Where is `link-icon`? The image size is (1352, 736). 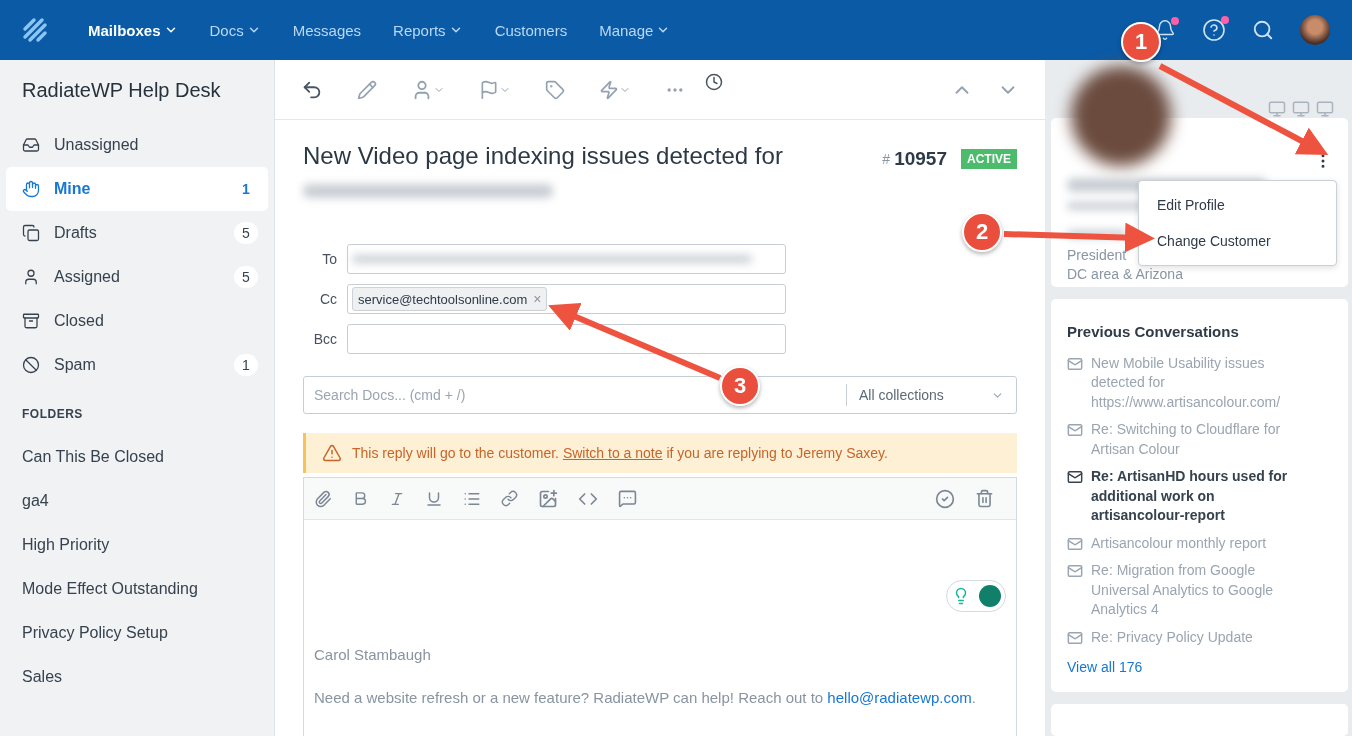 link-icon is located at coordinates (509, 498).